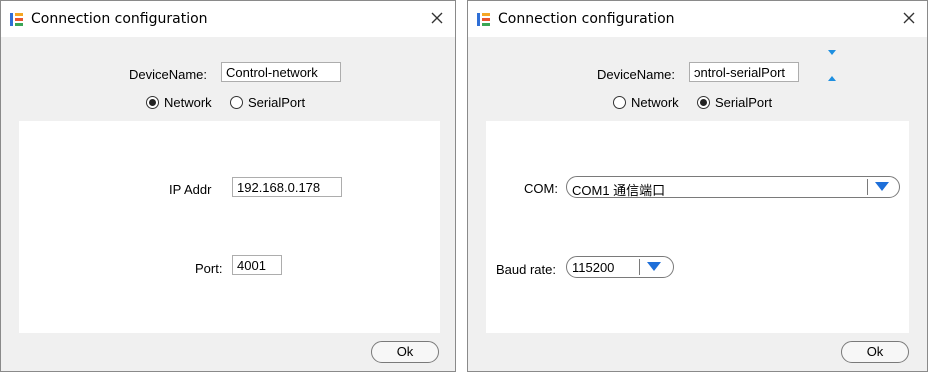 The height and width of the screenshot is (374, 928). Describe the element at coordinates (281, 72) in the screenshot. I see `device-name-input: Control-network` at that location.